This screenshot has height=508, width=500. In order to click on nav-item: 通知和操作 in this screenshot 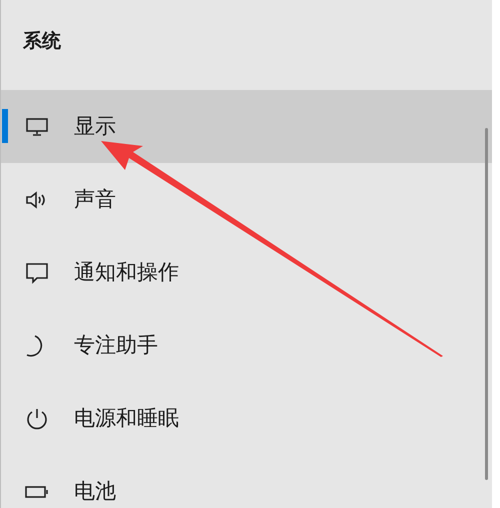, I will do `click(246, 272)`.